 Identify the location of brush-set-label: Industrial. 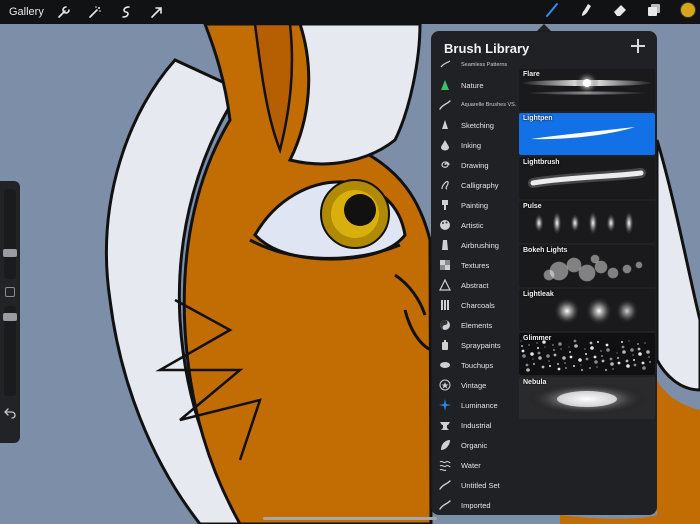
(476, 425).